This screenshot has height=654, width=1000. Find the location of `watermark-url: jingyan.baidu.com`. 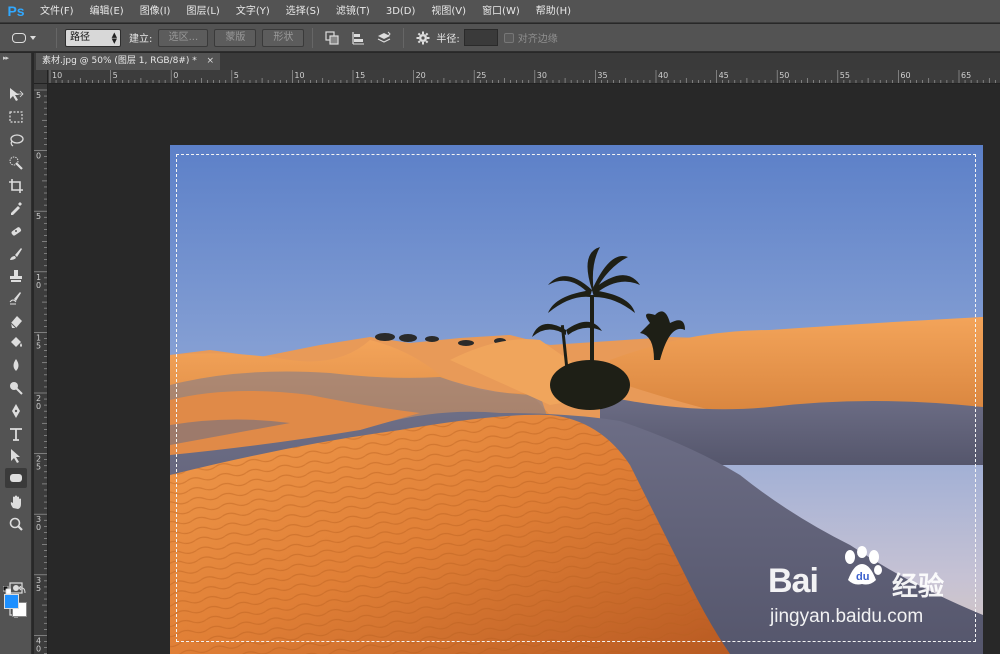

watermark-url: jingyan.baidu.com is located at coordinates (847, 616).